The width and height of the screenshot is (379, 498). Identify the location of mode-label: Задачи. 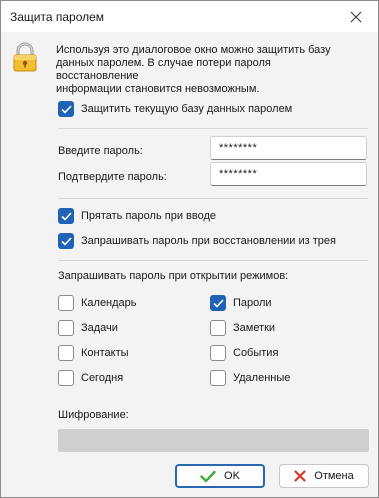
(99, 328).